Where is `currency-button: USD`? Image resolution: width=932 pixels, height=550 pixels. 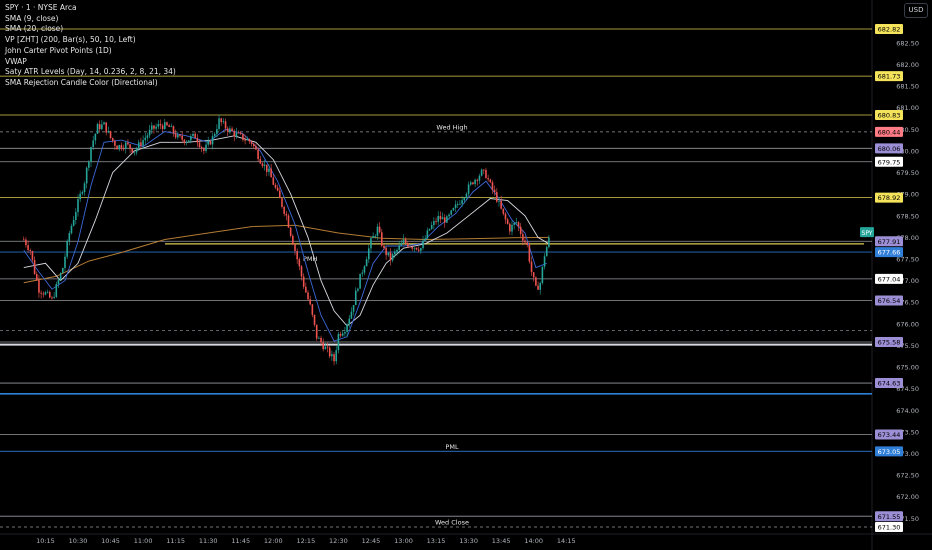 currency-button: USD is located at coordinates (916, 10).